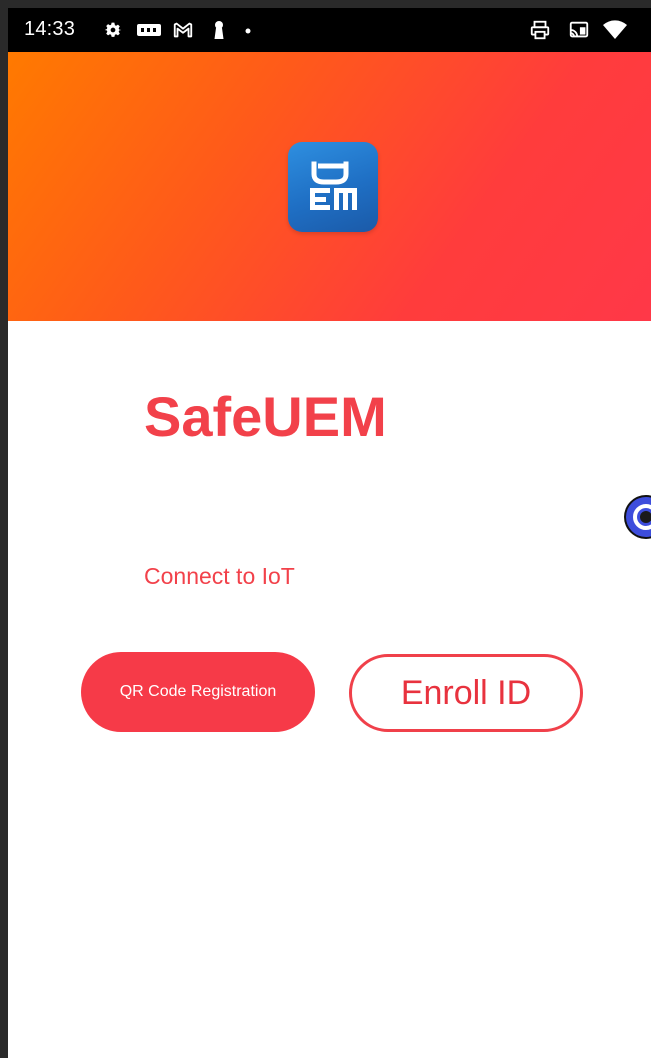 The image size is (651, 1058). What do you see at coordinates (219, 576) in the screenshot?
I see `connect-iot-label: Connect to IoT` at bounding box center [219, 576].